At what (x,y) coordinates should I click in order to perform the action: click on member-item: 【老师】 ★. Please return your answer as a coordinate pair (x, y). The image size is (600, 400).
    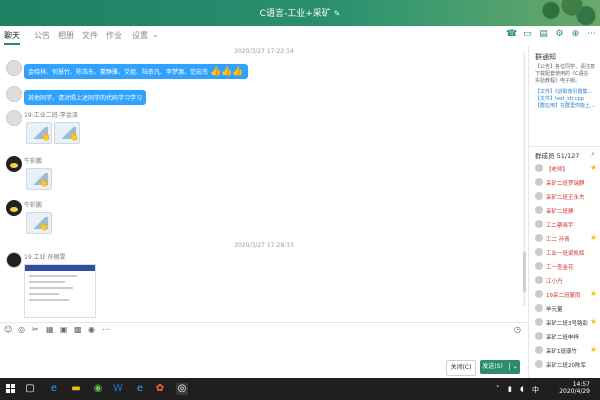
    Looking at the image, I should click on (567, 168).